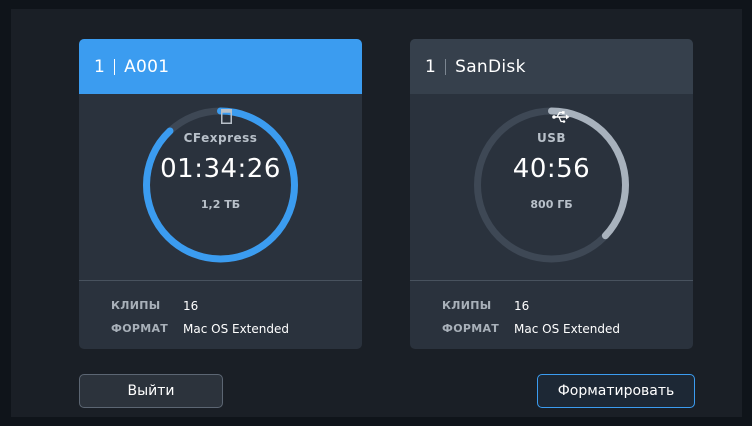 Image resolution: width=752 pixels, height=426 pixels. Describe the element at coordinates (616, 391) in the screenshot. I see `format-button: Форматировать` at that location.